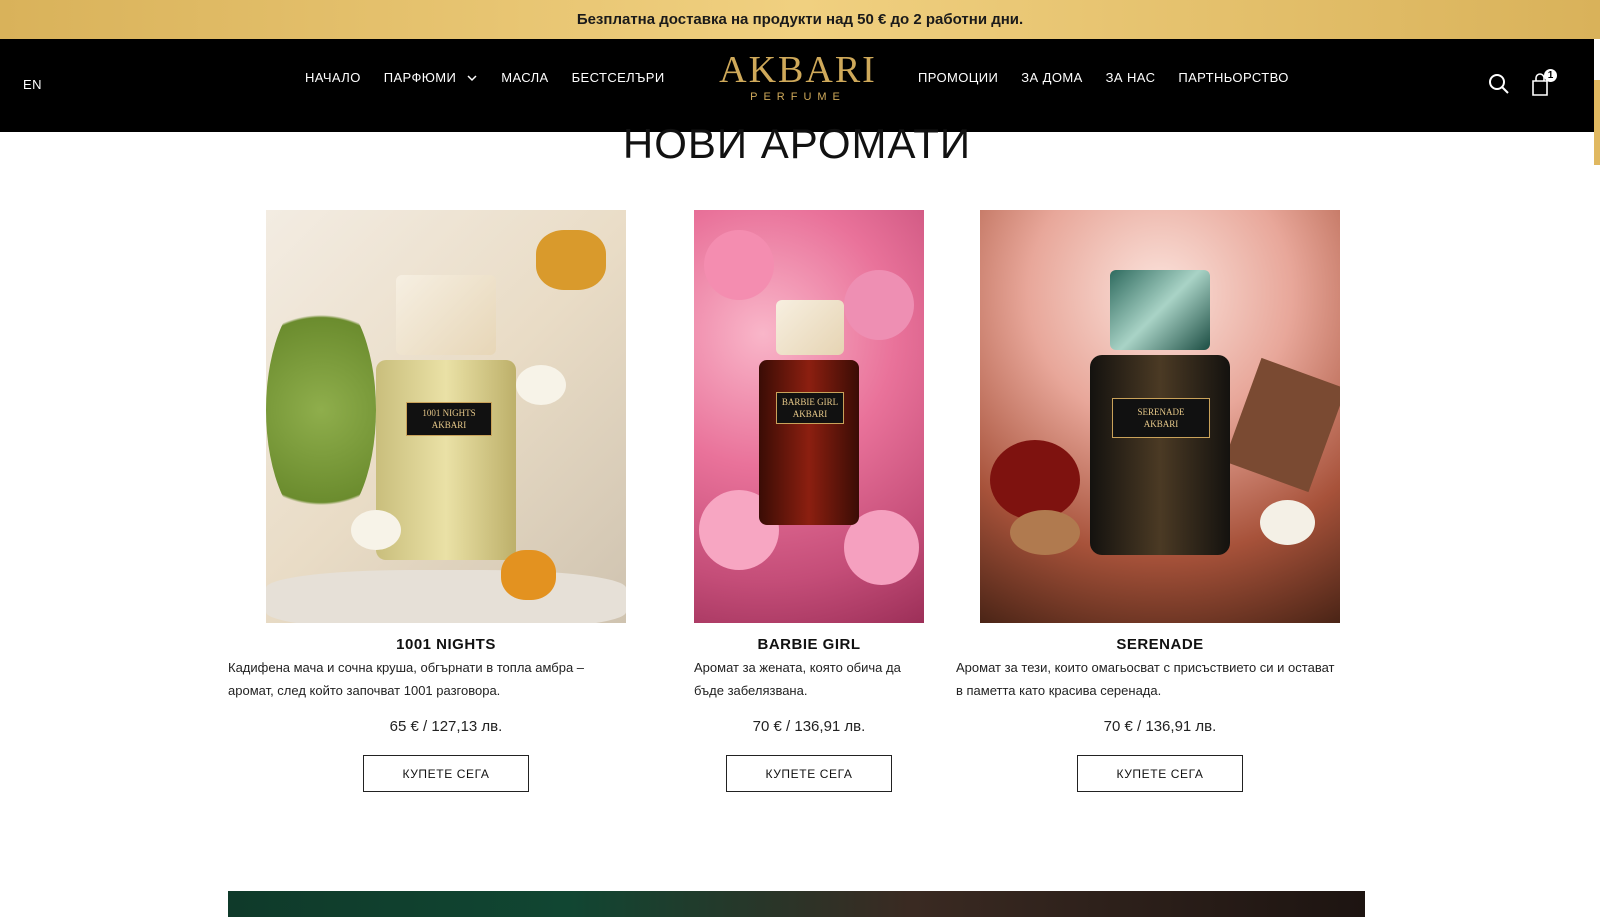  I want to click on search-icon, so click(1499, 84).